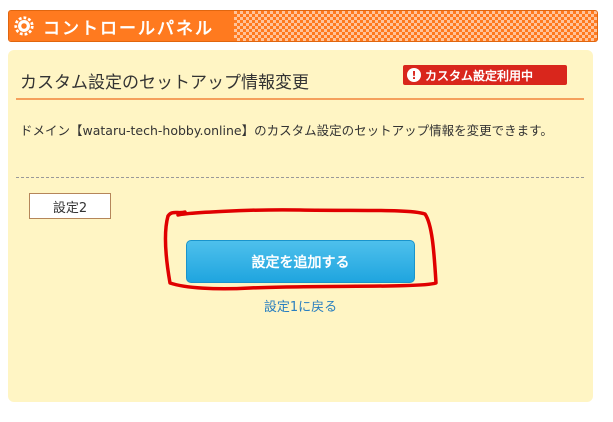 Image resolution: width=613 pixels, height=422 pixels. I want to click on control-panel-header: コントロールパネル, so click(303, 26).